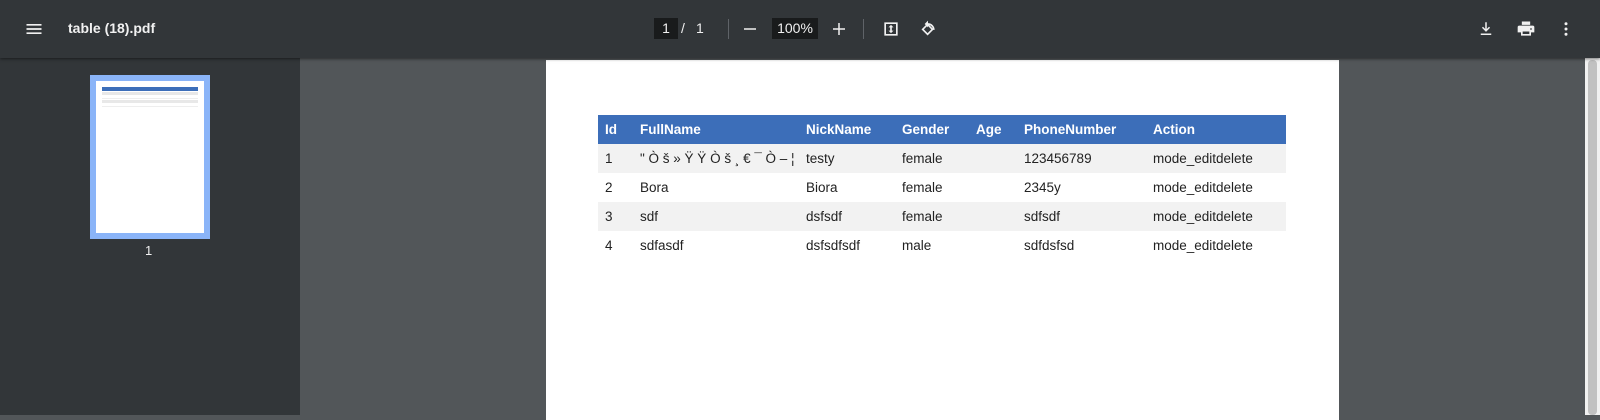 This screenshot has width=1600, height=420. Describe the element at coordinates (666, 28) in the screenshot. I see `page-number-input: 1` at that location.